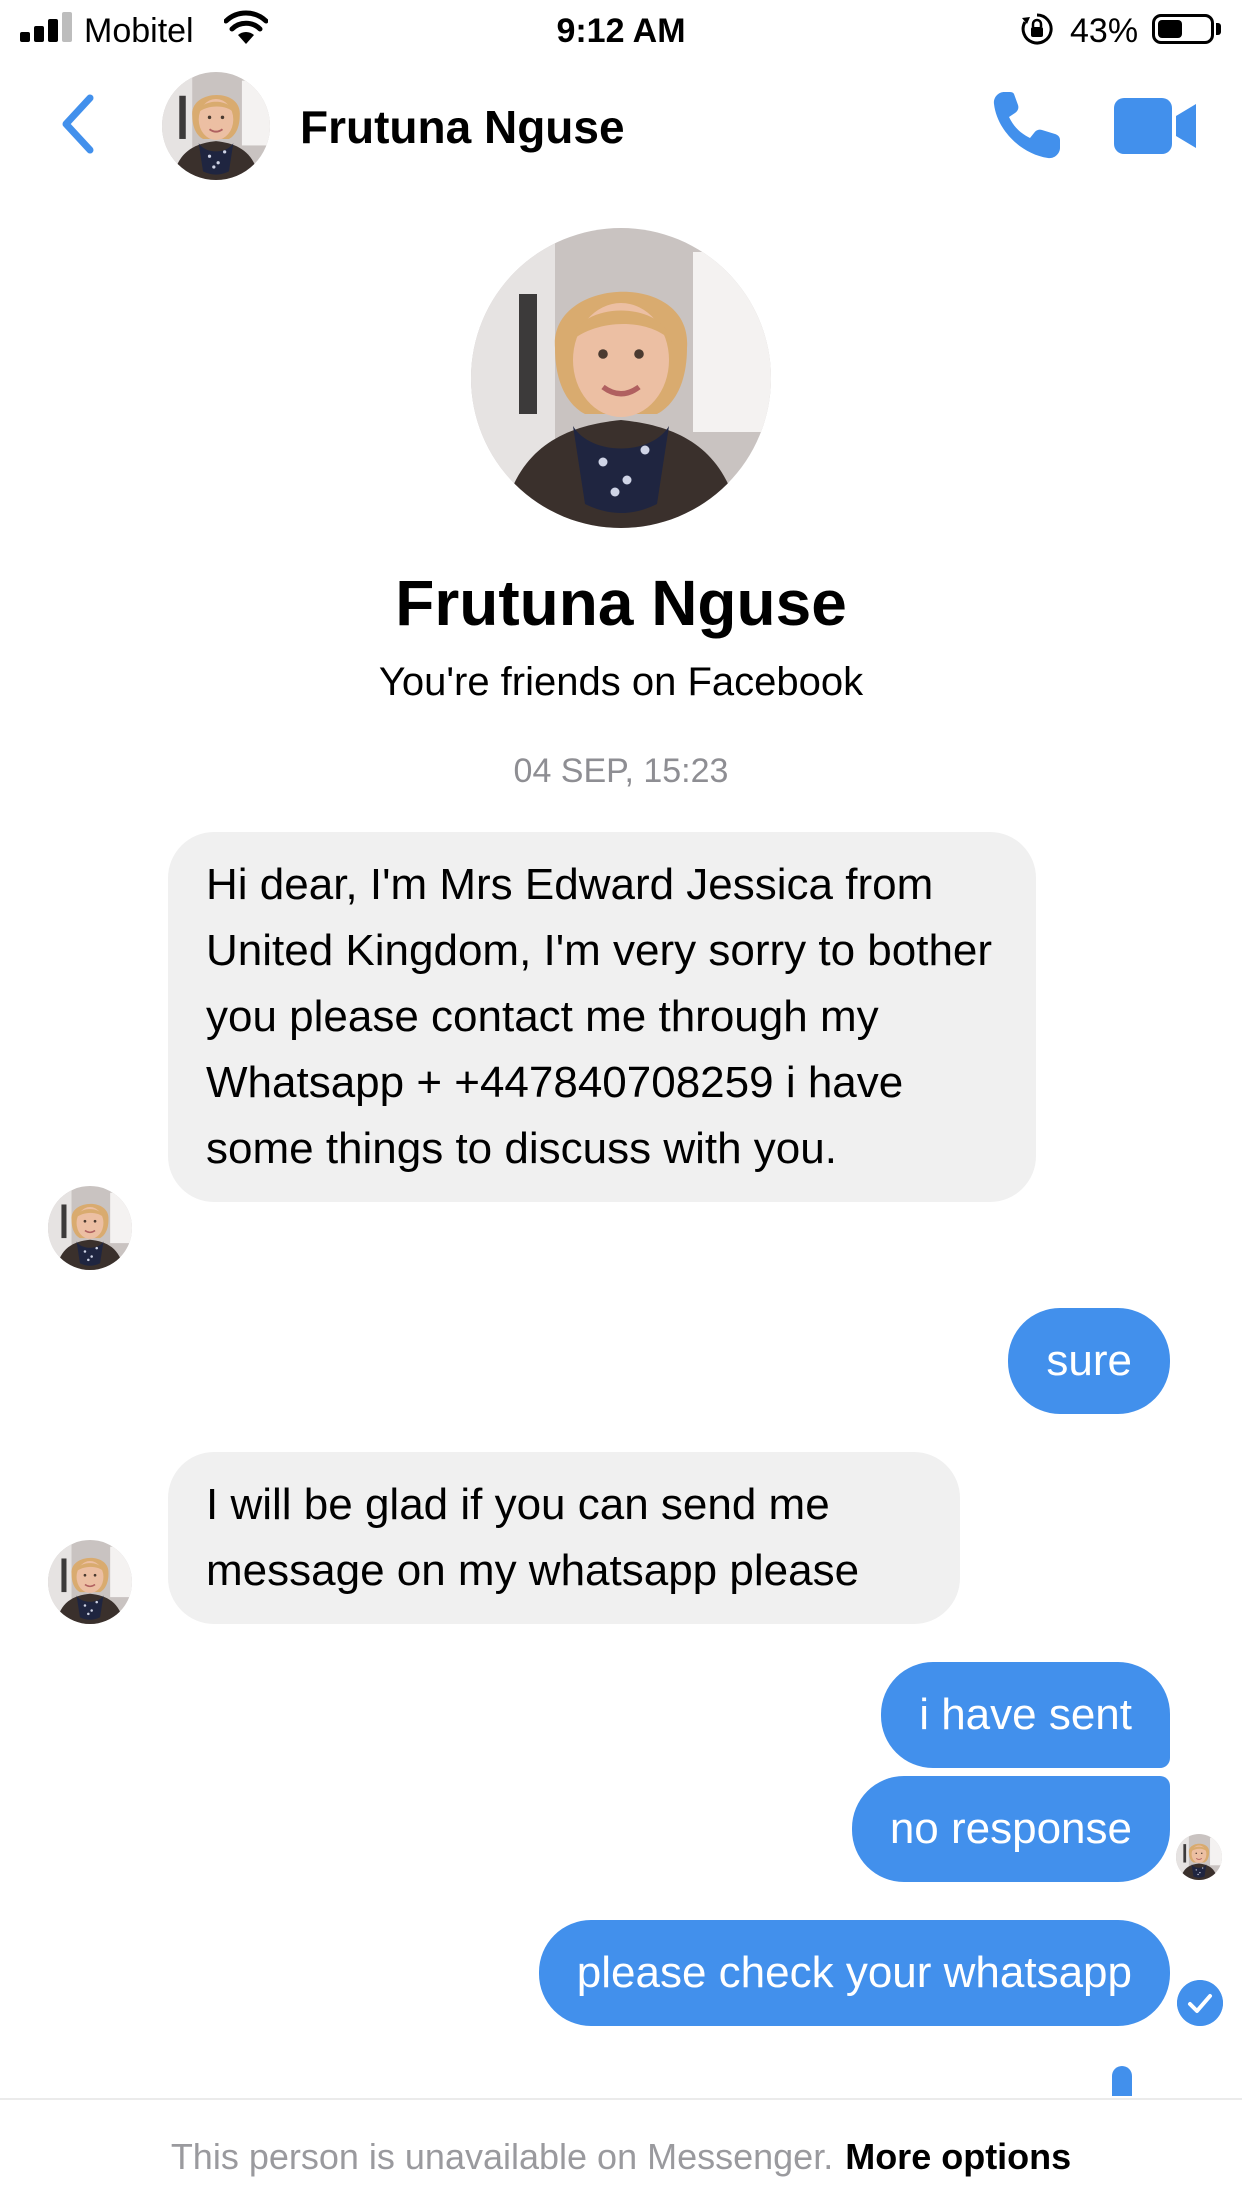  What do you see at coordinates (621, 682) in the screenshot?
I see `profile-subtitle: You're friends on Facebook` at bounding box center [621, 682].